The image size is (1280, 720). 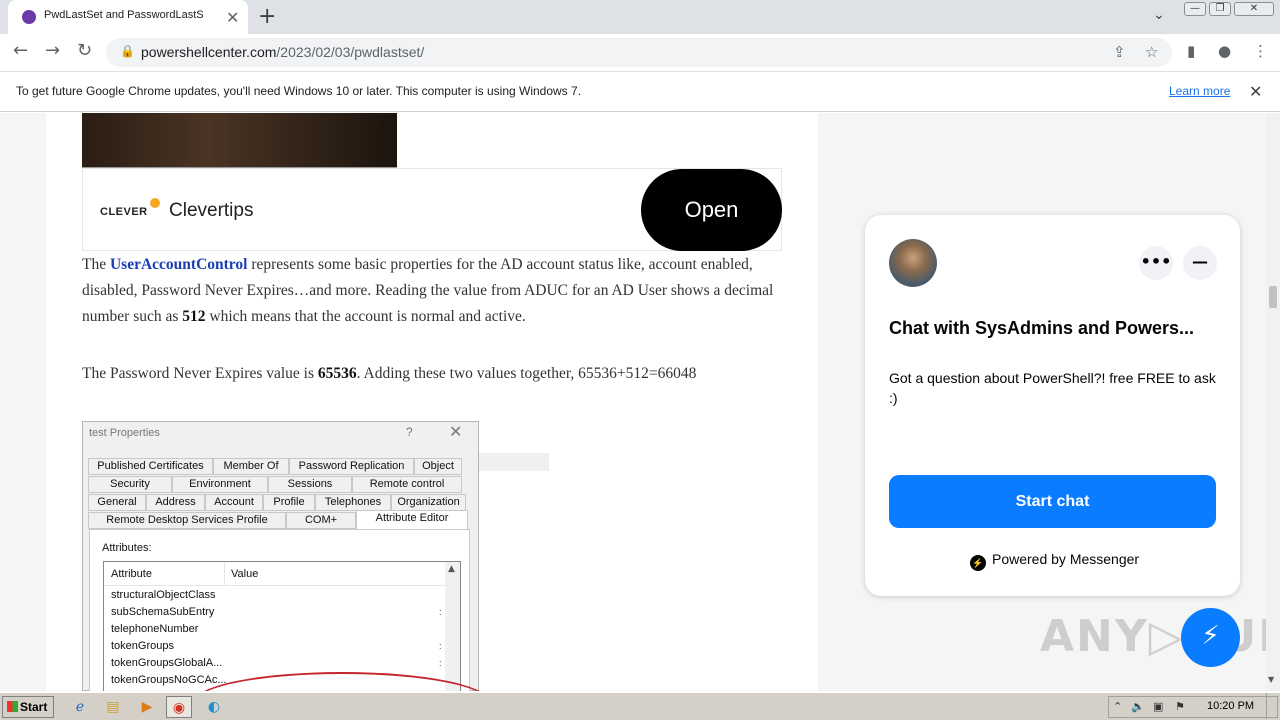 What do you see at coordinates (1151, 52) in the screenshot?
I see `bookmark-star-icon: ☆` at bounding box center [1151, 52].